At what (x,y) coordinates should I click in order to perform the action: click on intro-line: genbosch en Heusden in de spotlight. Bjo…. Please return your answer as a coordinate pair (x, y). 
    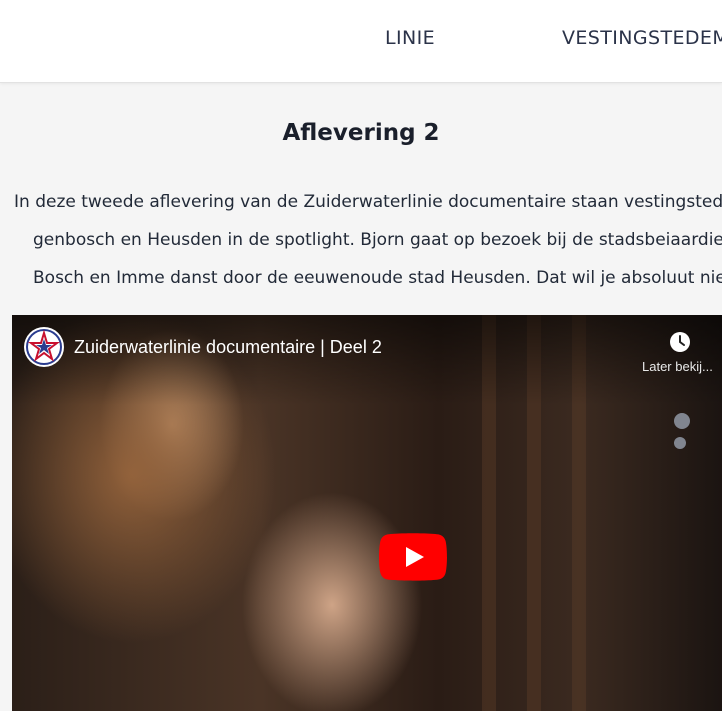
    Looking at the image, I should click on (377, 240).